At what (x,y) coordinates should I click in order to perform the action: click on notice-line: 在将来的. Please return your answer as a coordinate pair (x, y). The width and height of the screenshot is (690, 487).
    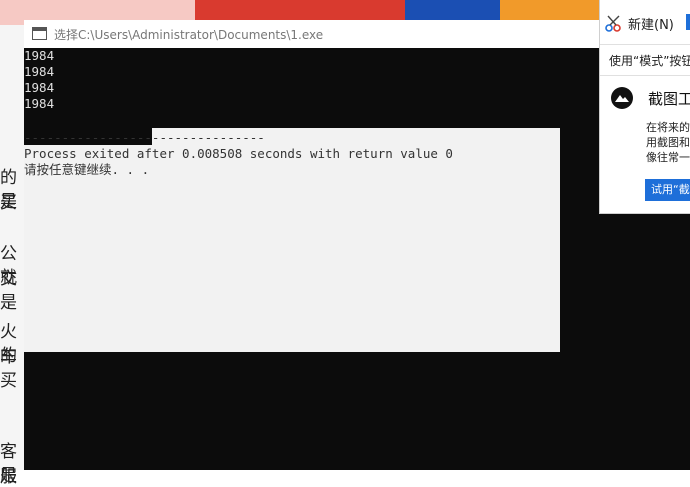
    Looking at the image, I should click on (668, 127).